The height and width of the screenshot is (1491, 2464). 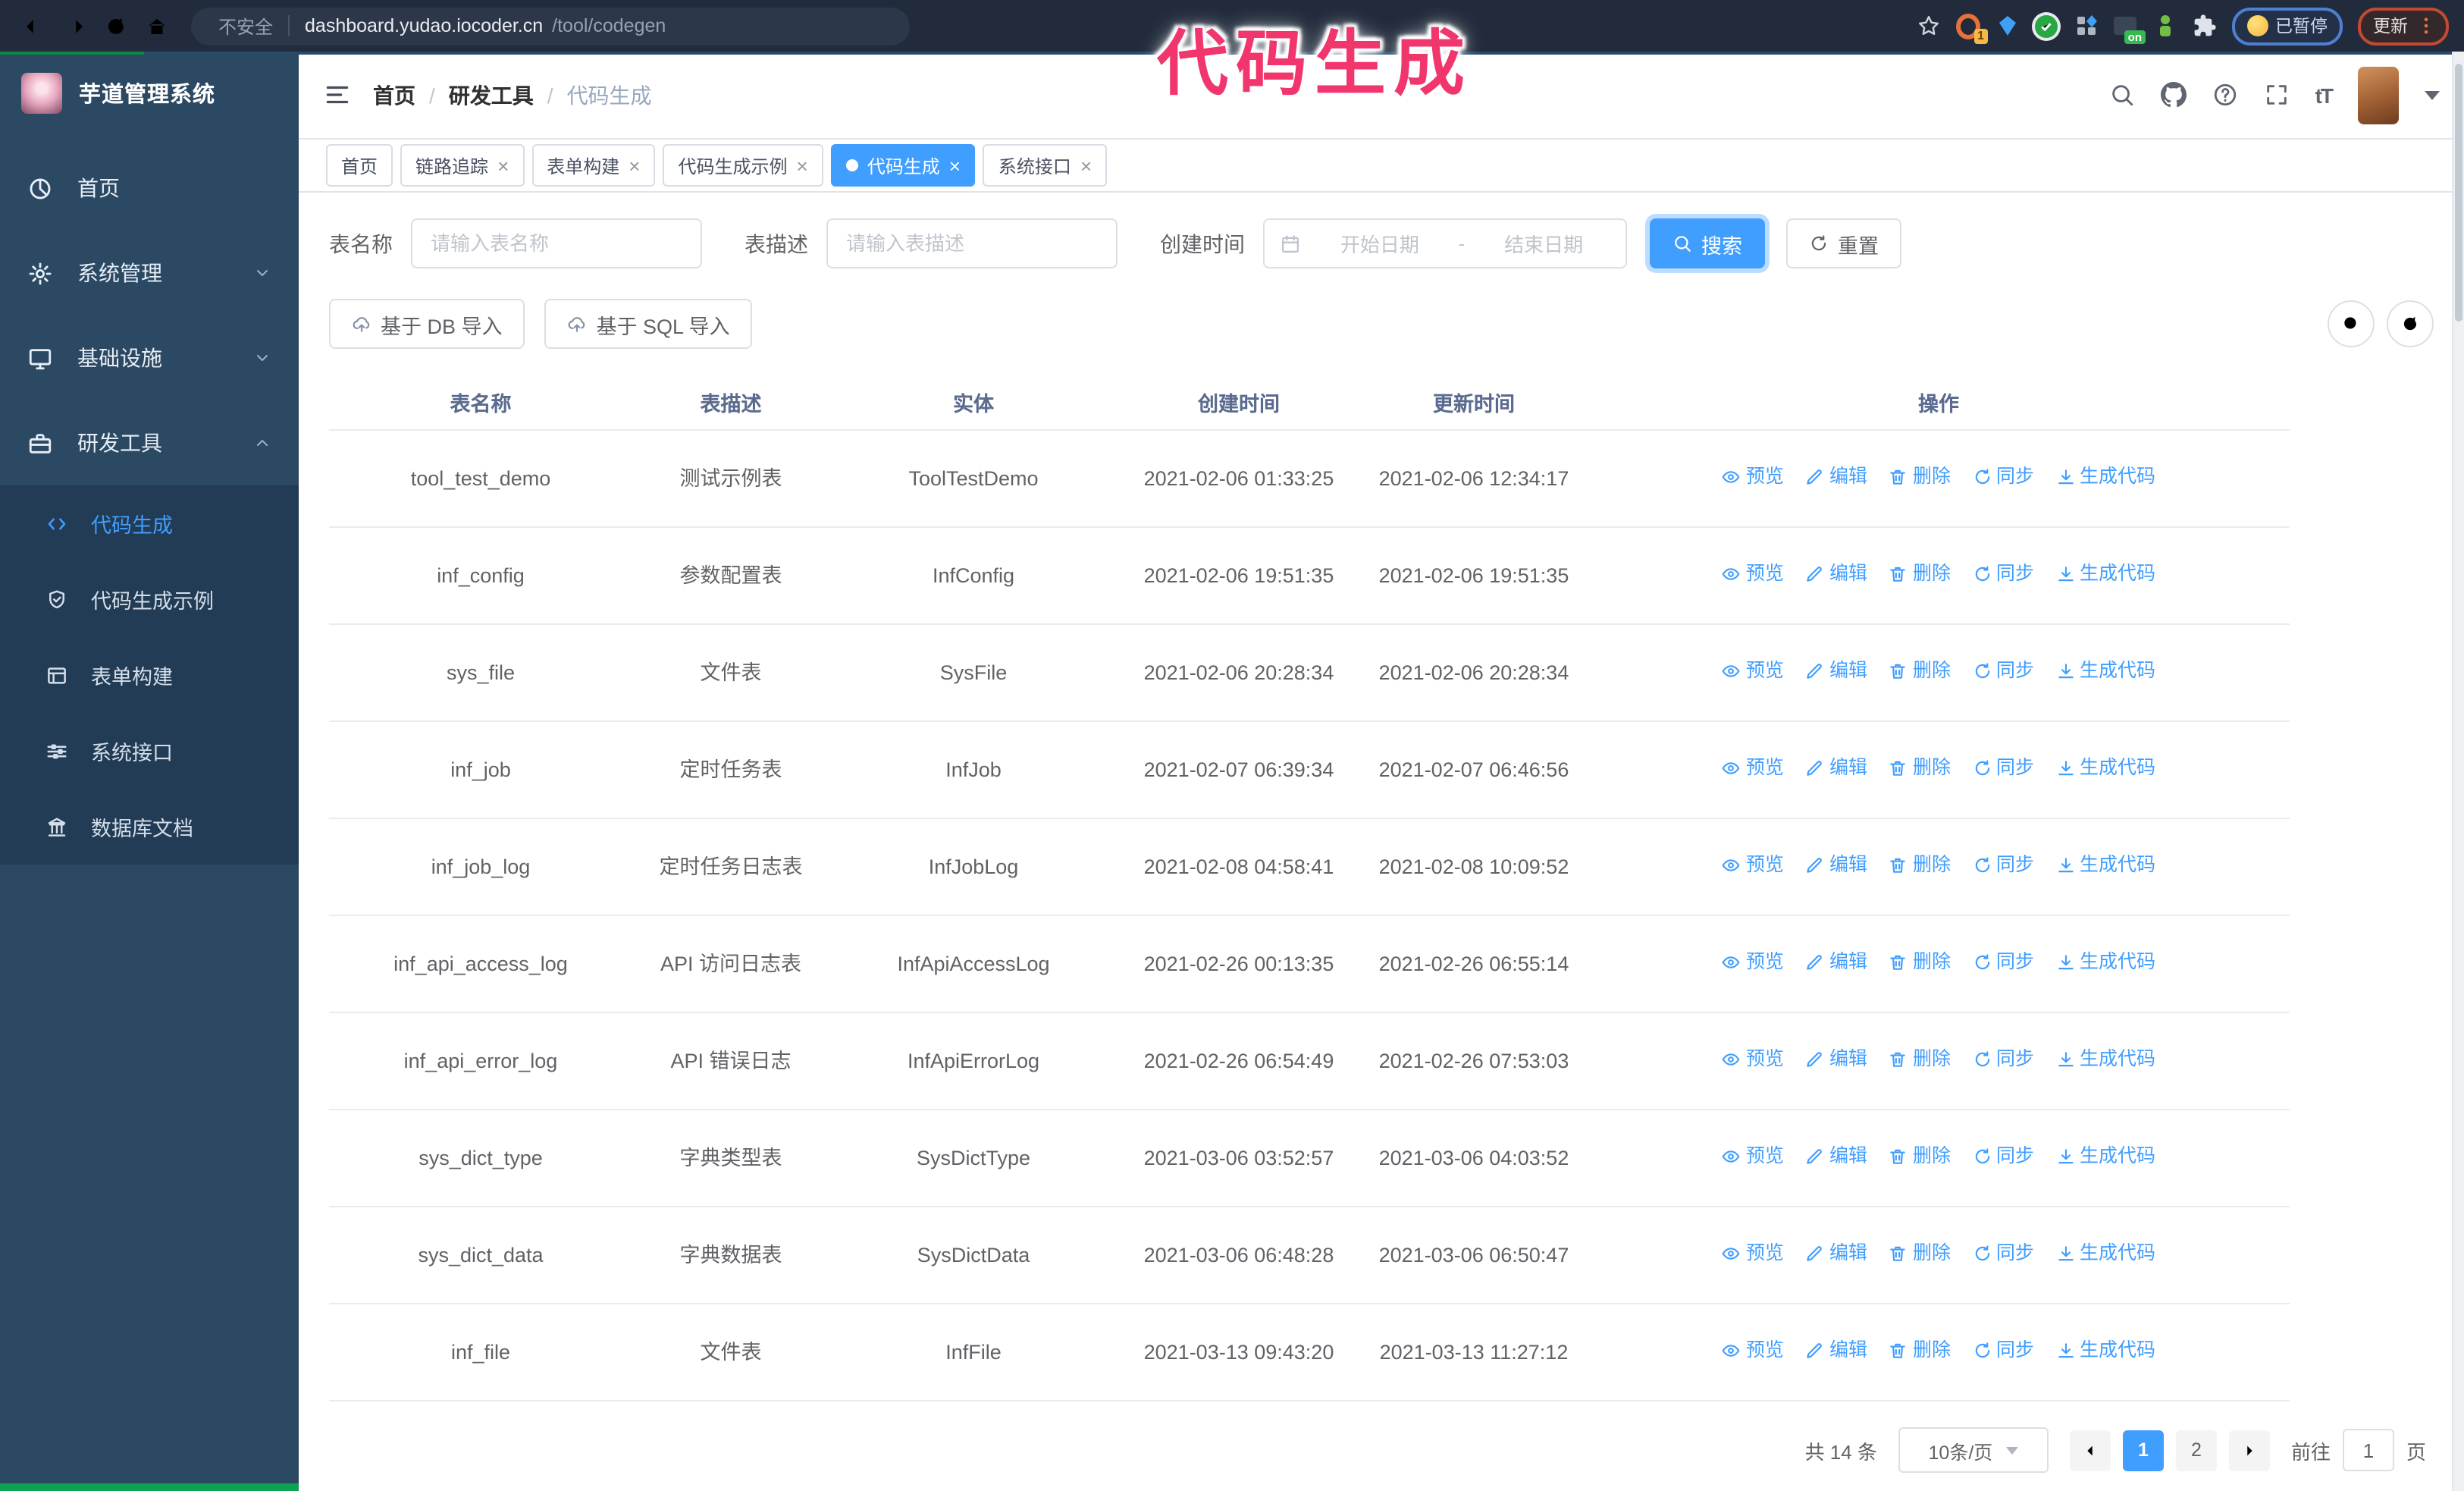 I want to click on sidebar-item-system: 系统管理, so click(x=150, y=273).